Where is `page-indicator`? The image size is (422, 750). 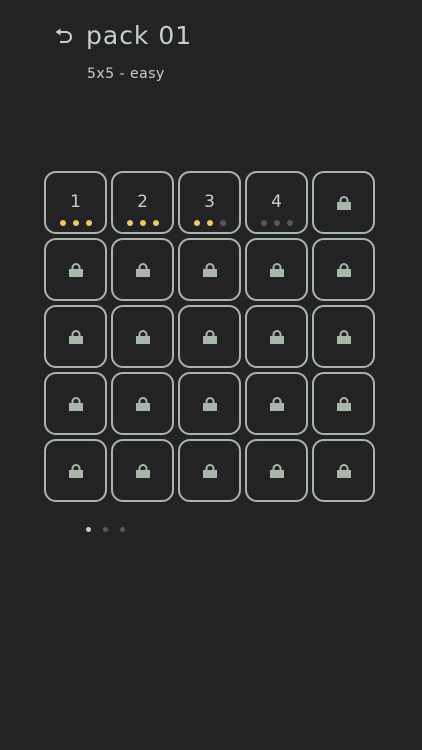
page-indicator is located at coordinates (105, 529).